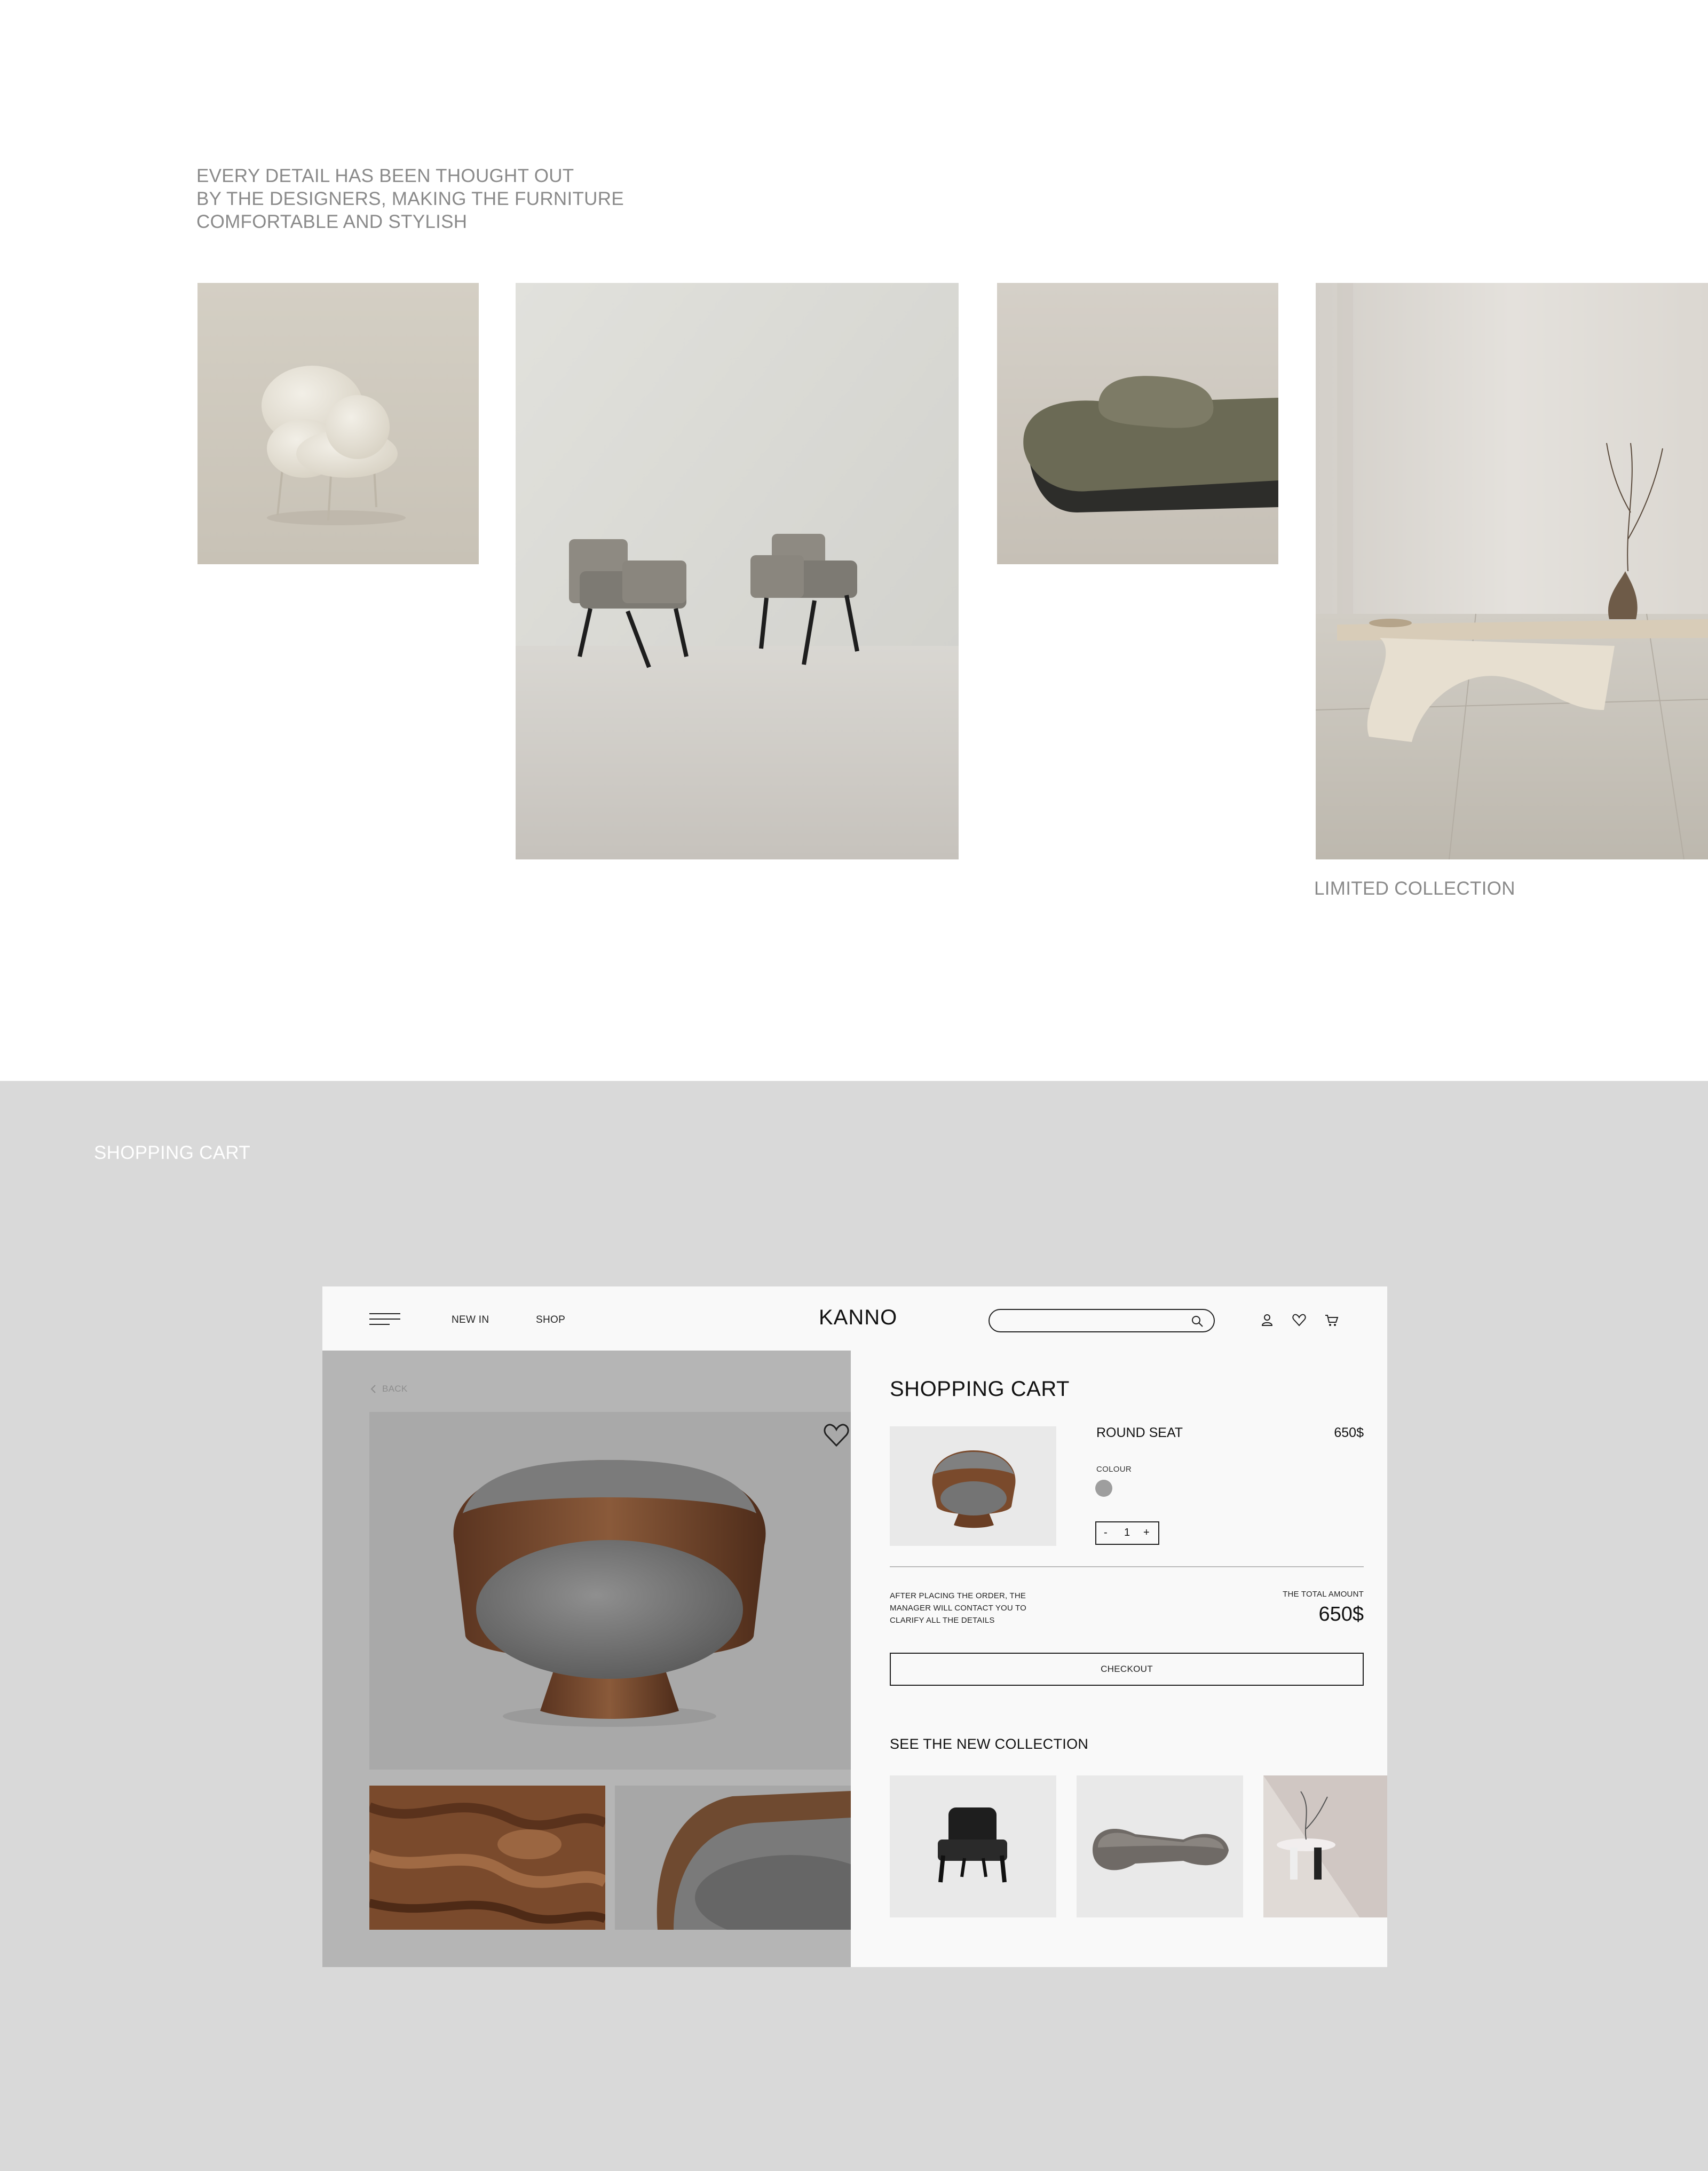  Describe the element at coordinates (1139, 1432) in the screenshot. I see `cart-item-name: ROUND SEAT` at that location.